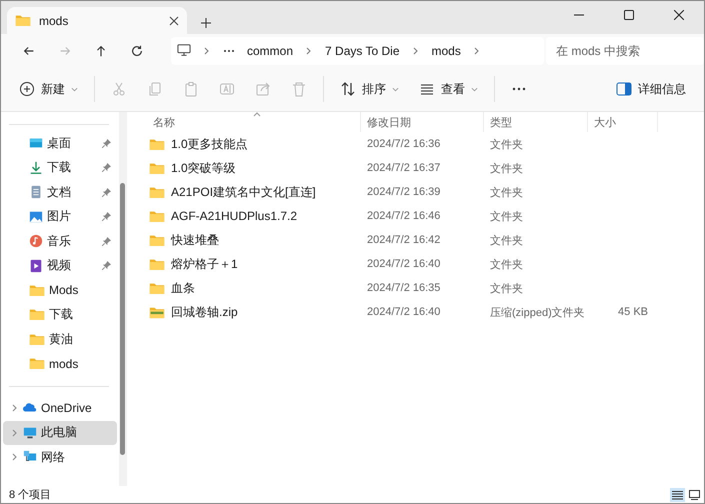 The height and width of the screenshot is (504, 705). What do you see at coordinates (60, 290) in the screenshot?
I see `sidebar-item: Mods` at bounding box center [60, 290].